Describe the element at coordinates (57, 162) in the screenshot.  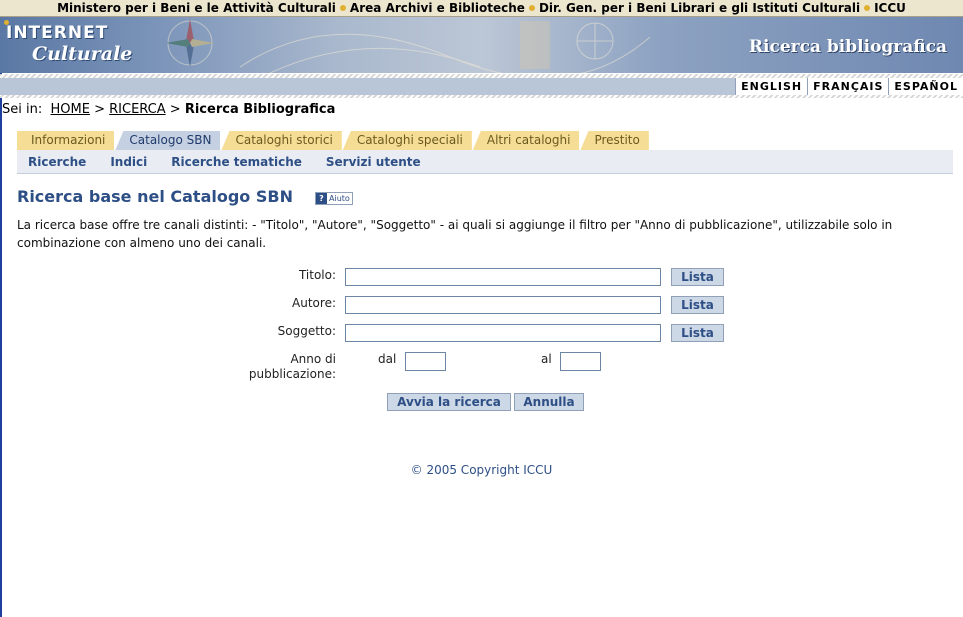
I see `subnav-ricerche: Ricerche` at that location.